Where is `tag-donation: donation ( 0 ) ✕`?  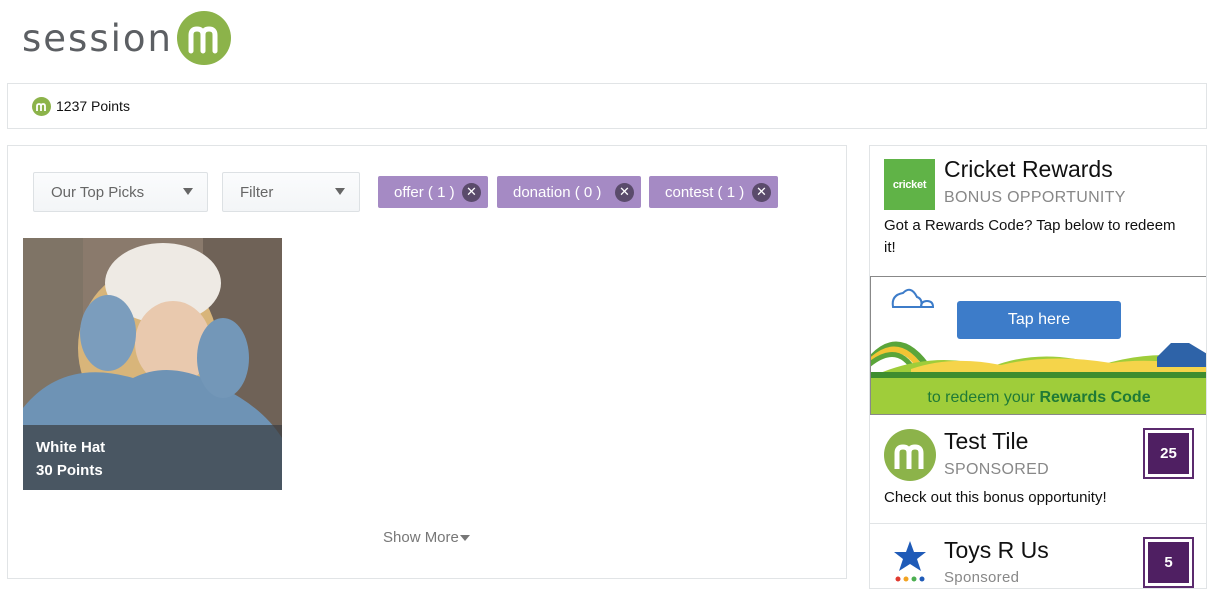 tag-donation: donation ( 0 ) ✕ is located at coordinates (569, 192).